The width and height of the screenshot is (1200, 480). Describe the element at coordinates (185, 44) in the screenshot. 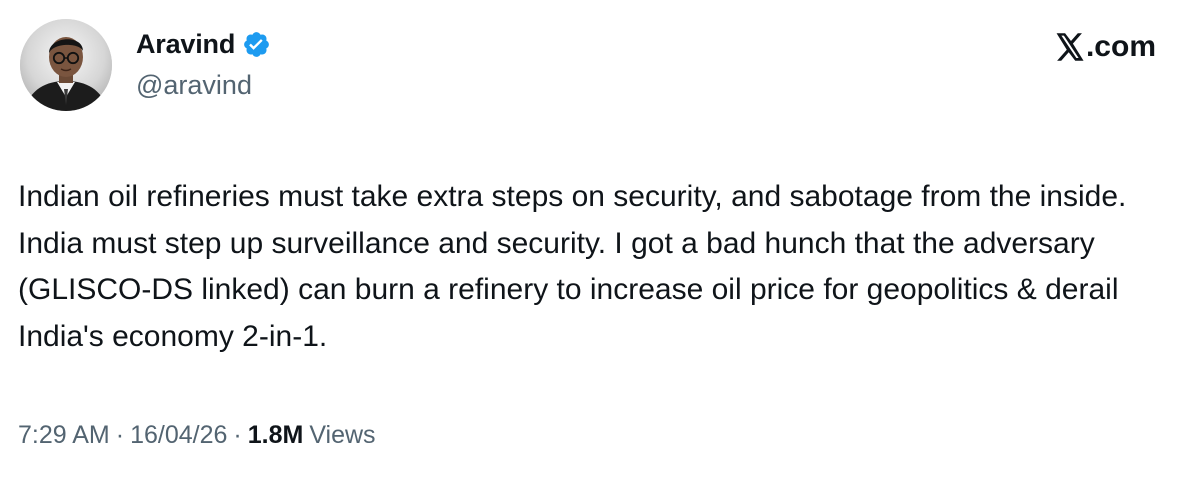

I see `author-display-name: Aravind` at that location.